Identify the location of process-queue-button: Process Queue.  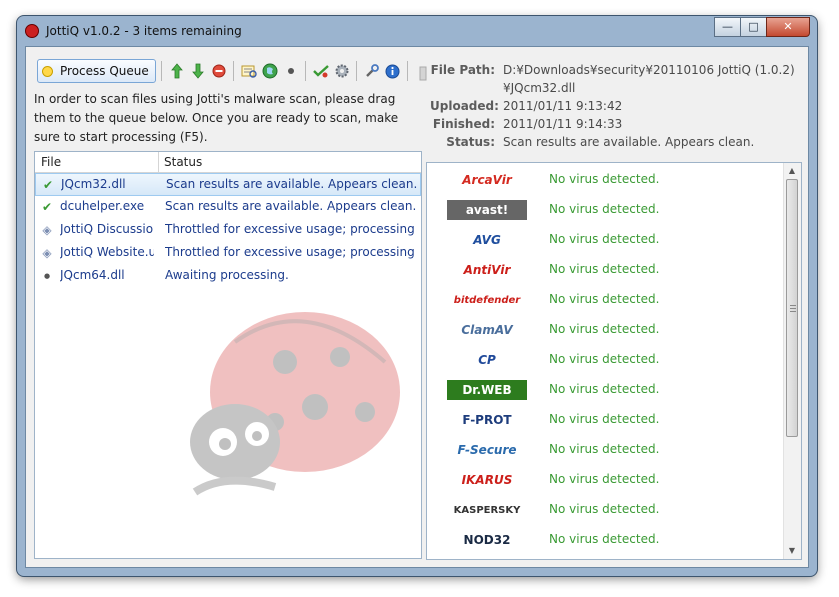
(96, 71).